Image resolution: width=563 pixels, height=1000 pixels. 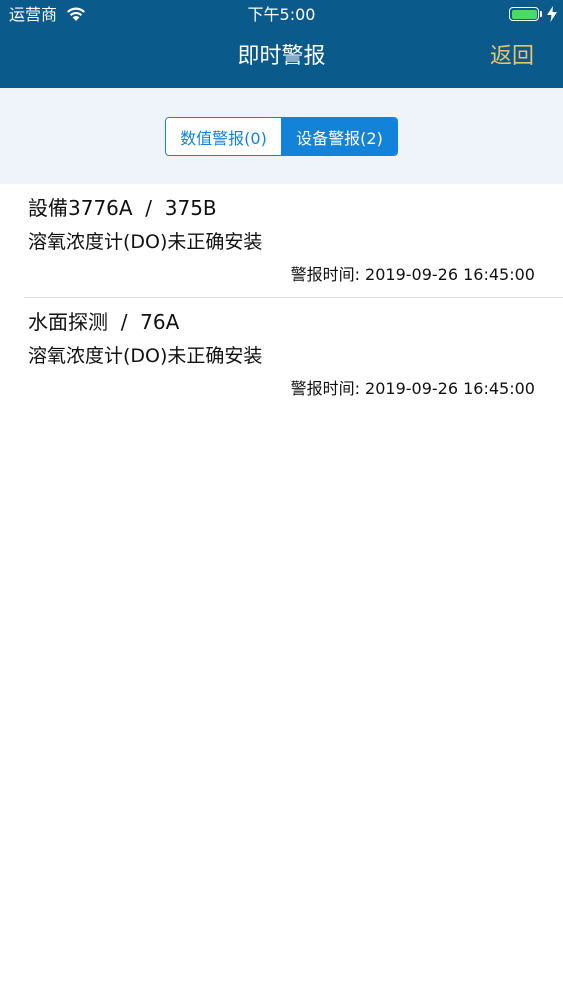 What do you see at coordinates (339, 136) in the screenshot?
I see `tab-device-alerts: 设备警报(2)` at bounding box center [339, 136].